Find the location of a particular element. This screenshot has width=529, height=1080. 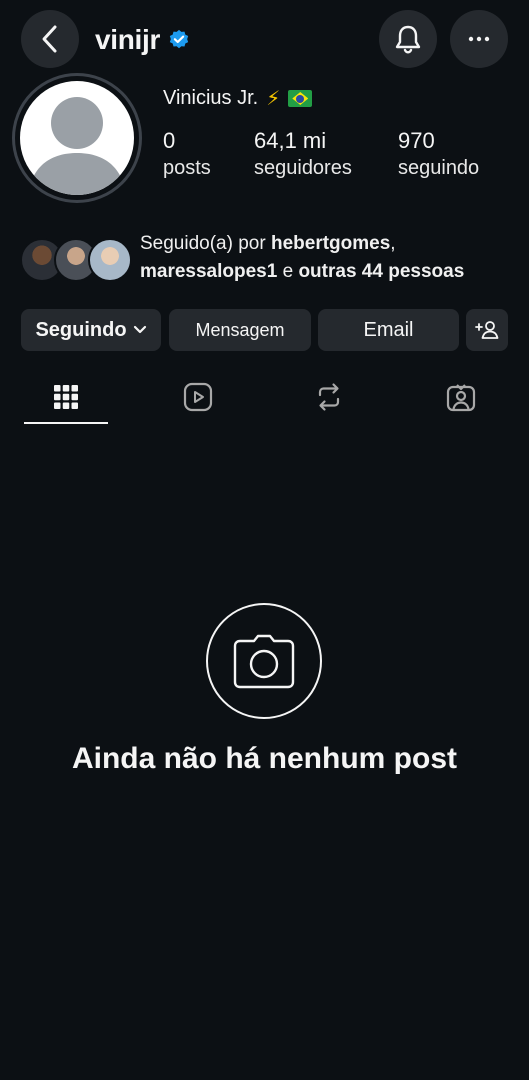

stat-value: 0 is located at coordinates (169, 140).